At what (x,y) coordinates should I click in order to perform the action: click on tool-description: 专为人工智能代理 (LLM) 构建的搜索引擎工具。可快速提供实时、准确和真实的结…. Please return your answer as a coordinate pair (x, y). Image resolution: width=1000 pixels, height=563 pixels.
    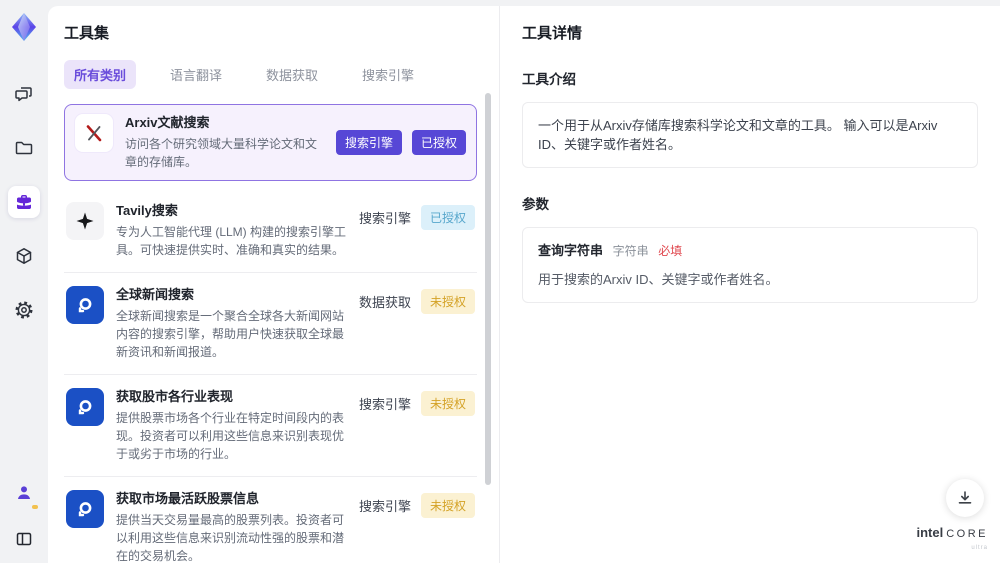
    Looking at the image, I should click on (231, 241).